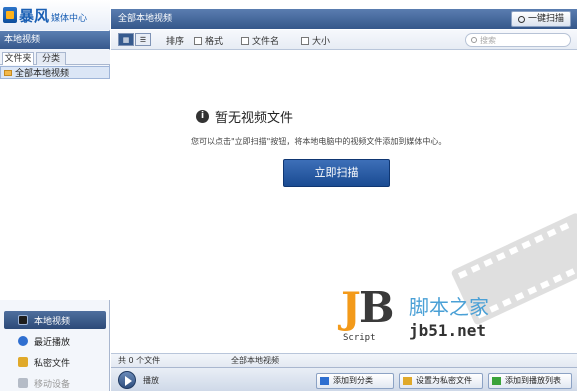 This screenshot has width=577, height=391. I want to click on logo-text: 暴风, so click(34, 15).